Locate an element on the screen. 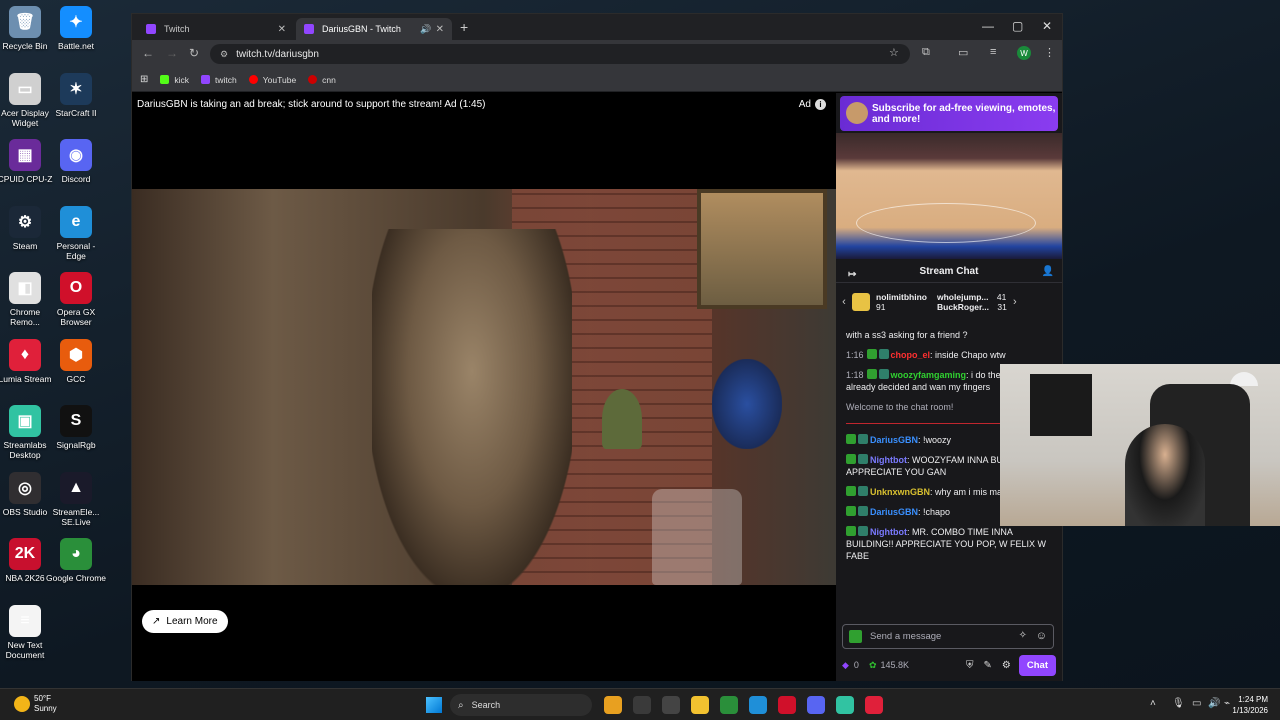 The width and height of the screenshot is (1280, 720). learn-more-button: ↗ Learn More is located at coordinates (185, 621).